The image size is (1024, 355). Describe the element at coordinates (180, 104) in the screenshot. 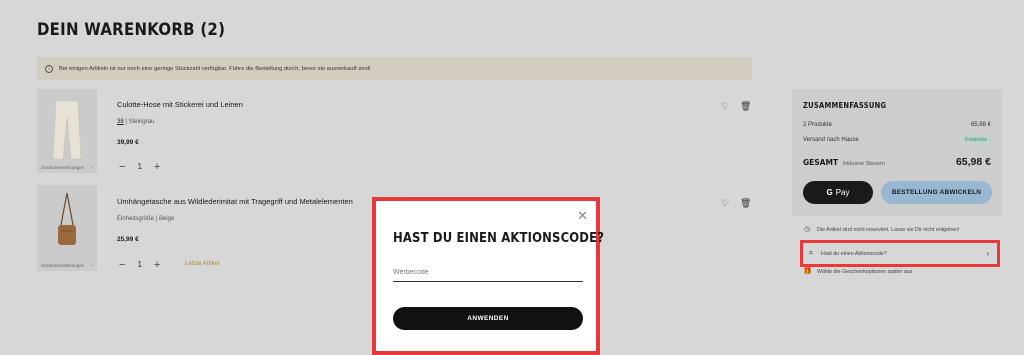

I see `product-name: Culotte-Hose mit Stickerei und Leinen` at that location.